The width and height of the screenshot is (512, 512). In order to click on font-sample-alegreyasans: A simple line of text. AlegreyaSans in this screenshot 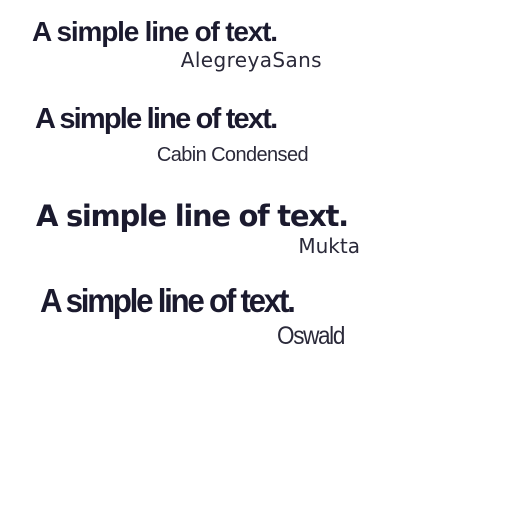, I will do `click(177, 44)`.